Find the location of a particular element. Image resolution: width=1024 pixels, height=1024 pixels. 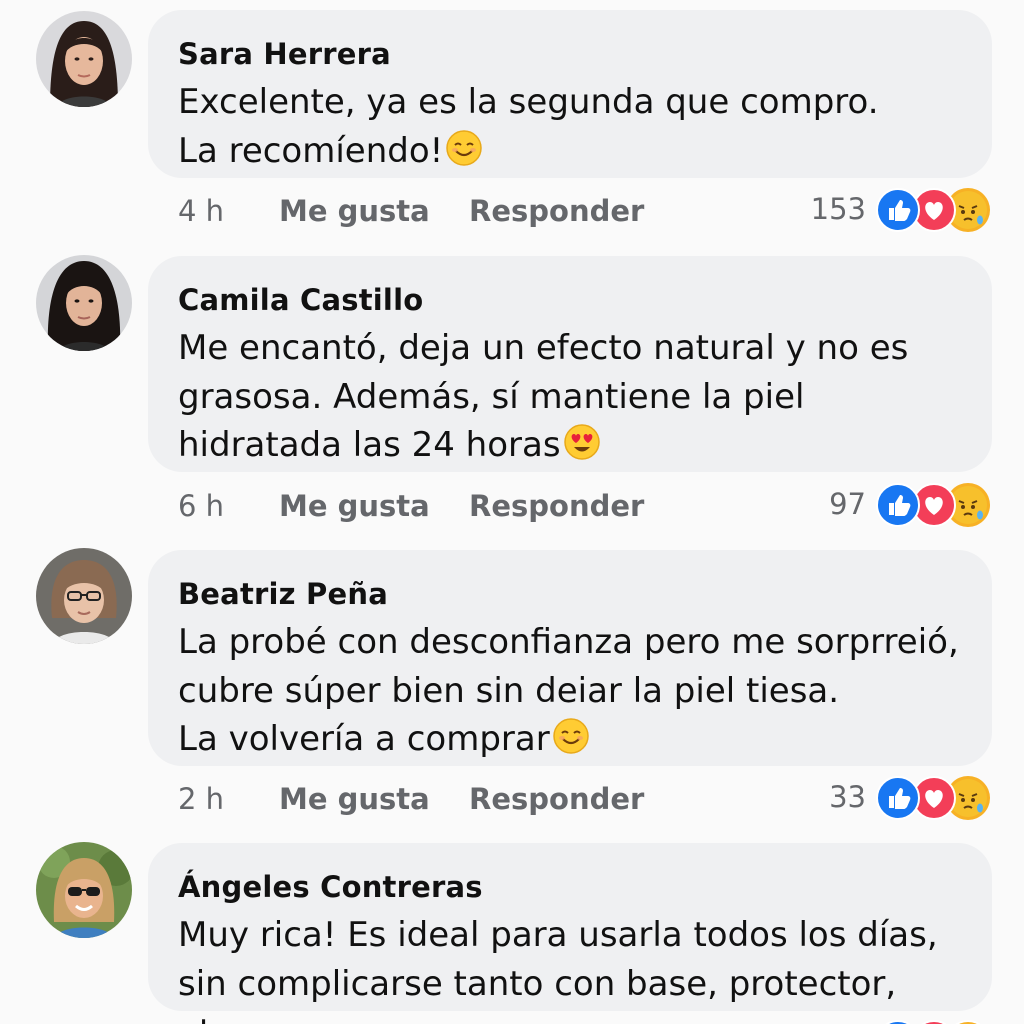

comment-actions: 4 h Me gusta Responder 153 is located at coordinates (584, 211).